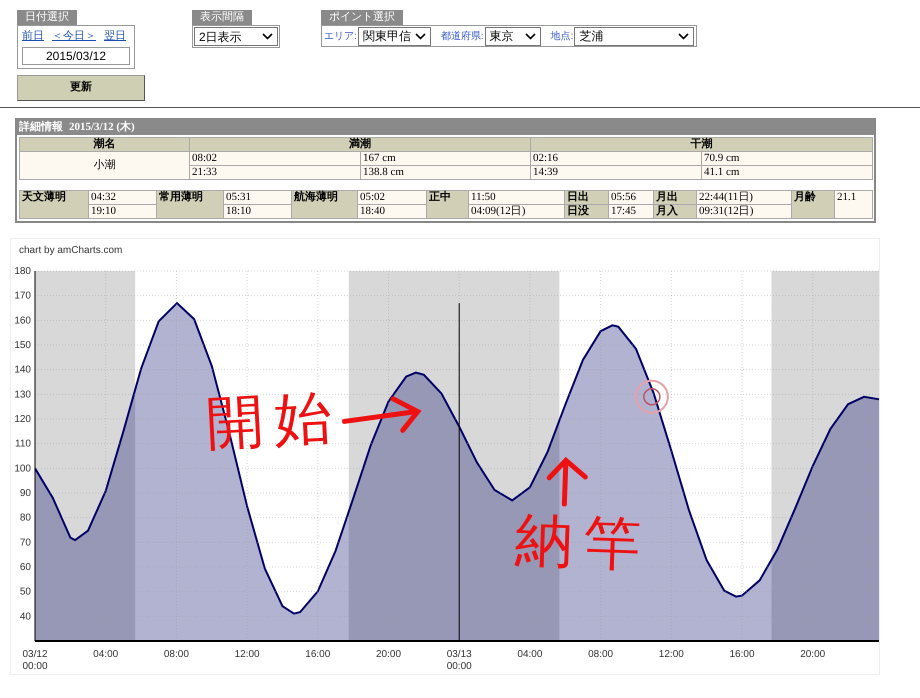  I want to click on y-tick-label: 110, so click(23, 444).